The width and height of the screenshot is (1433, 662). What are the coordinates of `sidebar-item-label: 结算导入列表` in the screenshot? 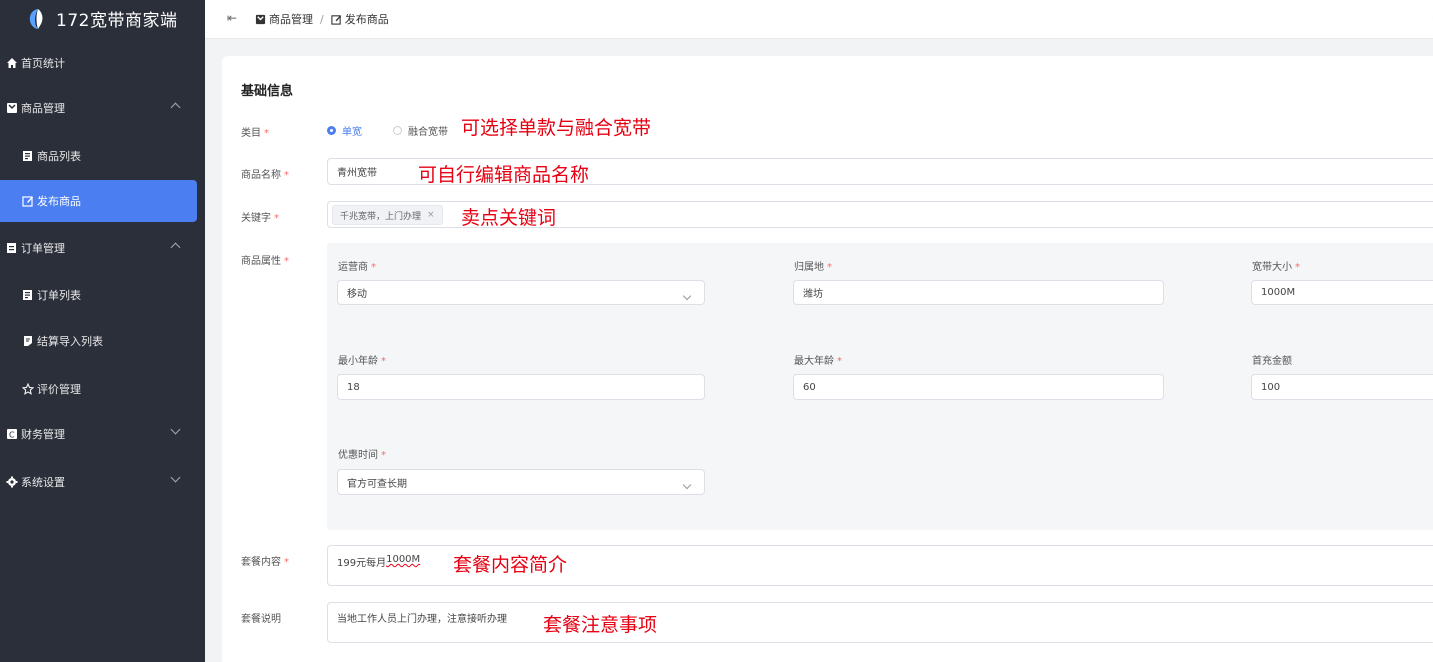 It's located at (70, 341).